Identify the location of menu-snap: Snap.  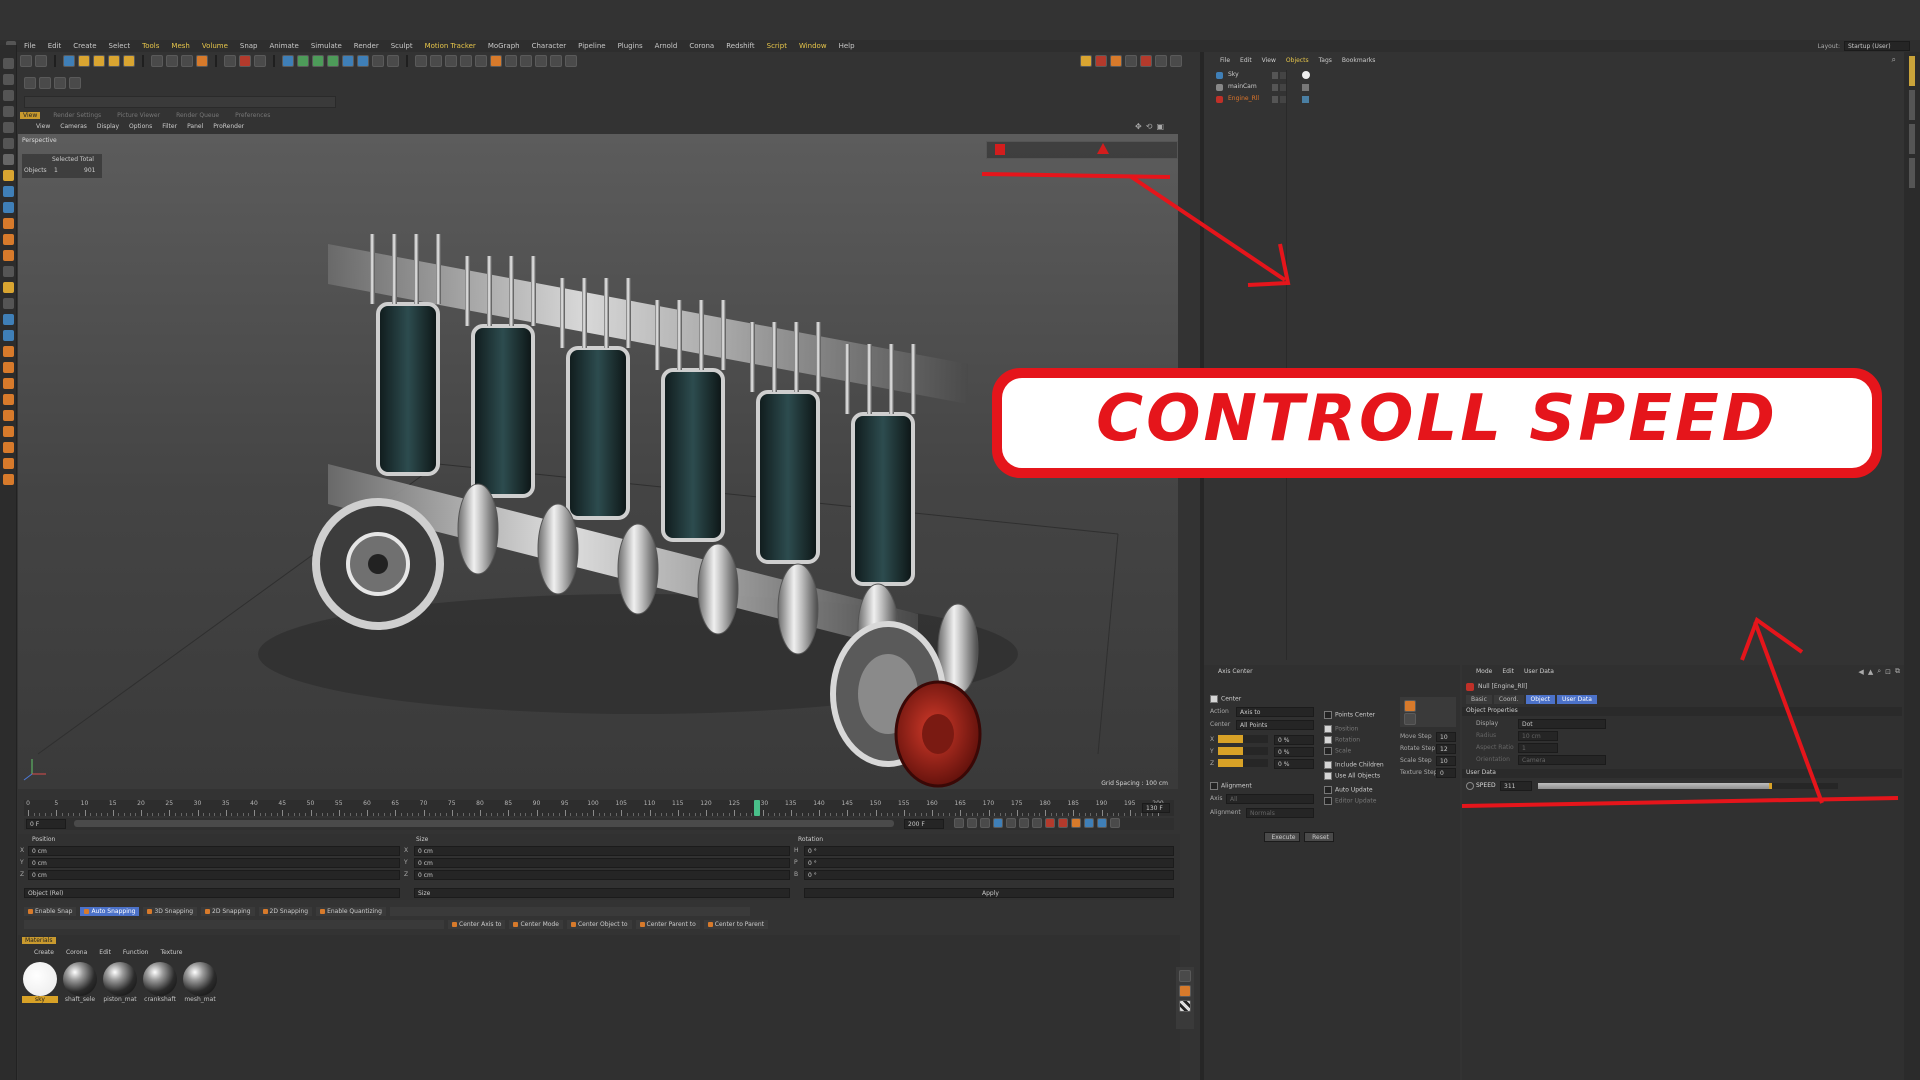
(249, 46).